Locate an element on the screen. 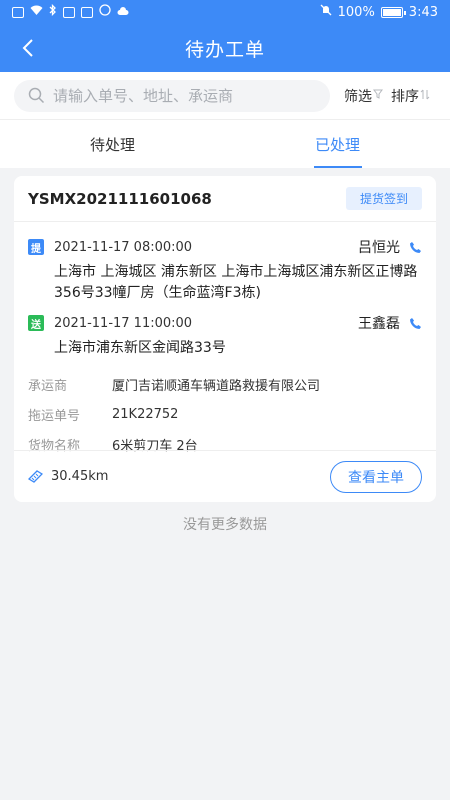  sort-label: 排序 is located at coordinates (405, 96).